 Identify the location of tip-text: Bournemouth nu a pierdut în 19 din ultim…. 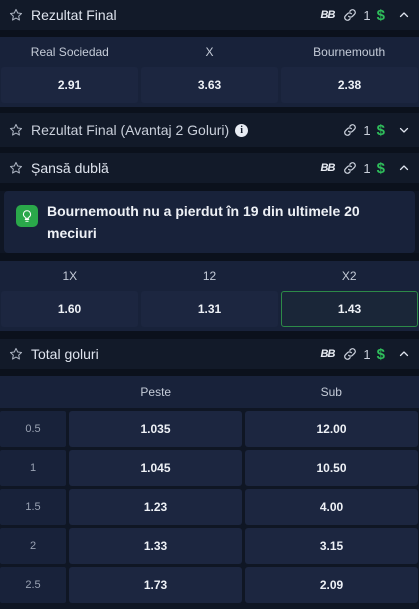
(203, 222).